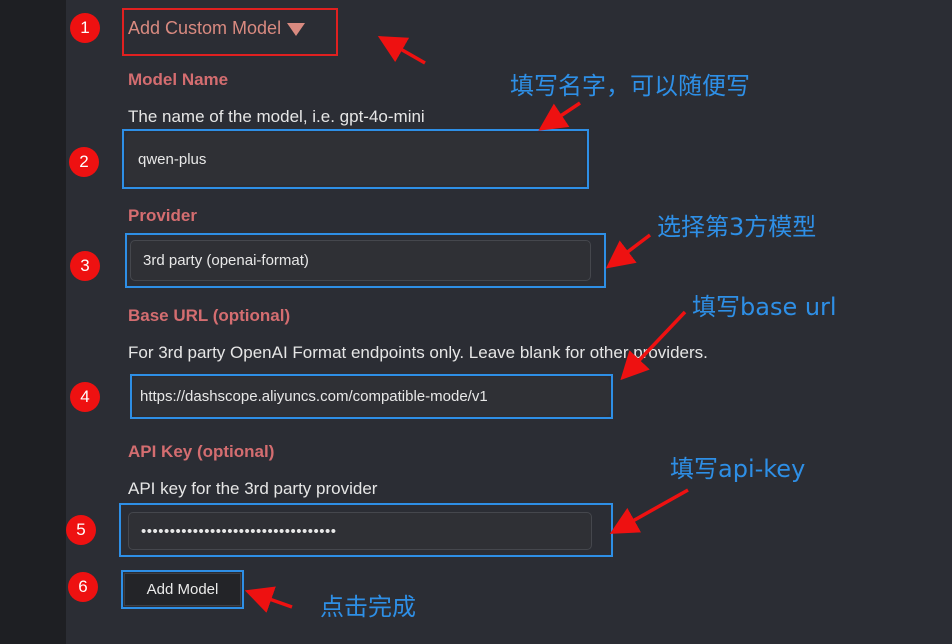 The height and width of the screenshot is (644, 952). What do you see at coordinates (653, 345) in the screenshot?
I see `arrow-to-base-url-icon` at bounding box center [653, 345].